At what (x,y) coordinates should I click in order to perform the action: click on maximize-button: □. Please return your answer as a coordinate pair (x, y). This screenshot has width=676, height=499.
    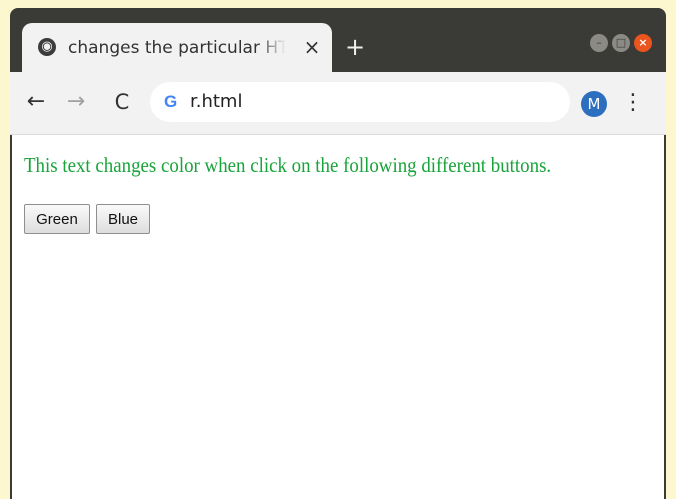
    Looking at the image, I should click on (621, 43).